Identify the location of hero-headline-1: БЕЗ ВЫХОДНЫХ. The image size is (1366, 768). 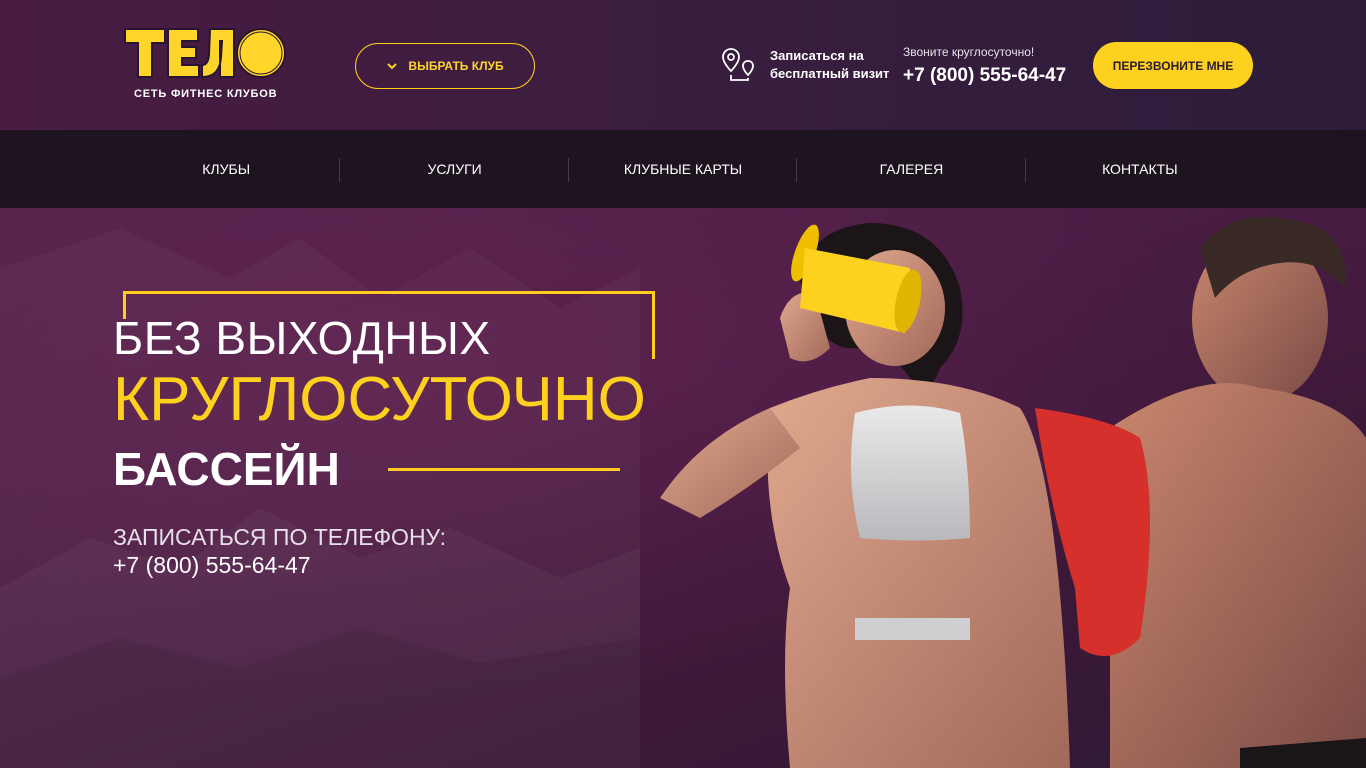
(302, 338).